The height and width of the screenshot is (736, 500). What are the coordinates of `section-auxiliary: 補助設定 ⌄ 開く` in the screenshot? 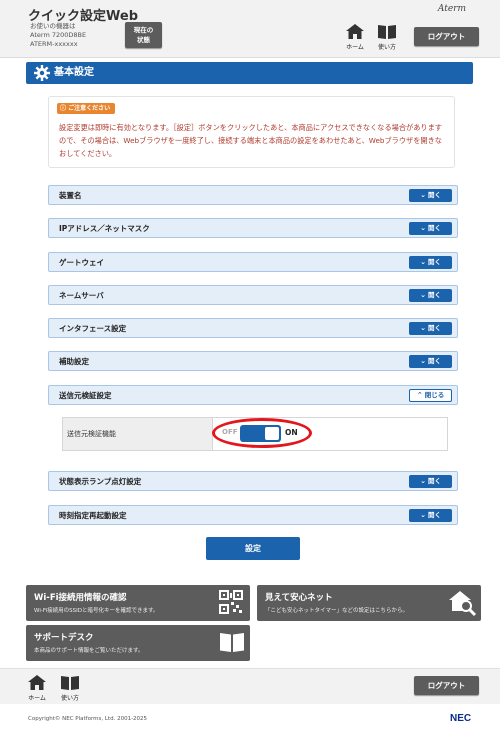 It's located at (253, 361).